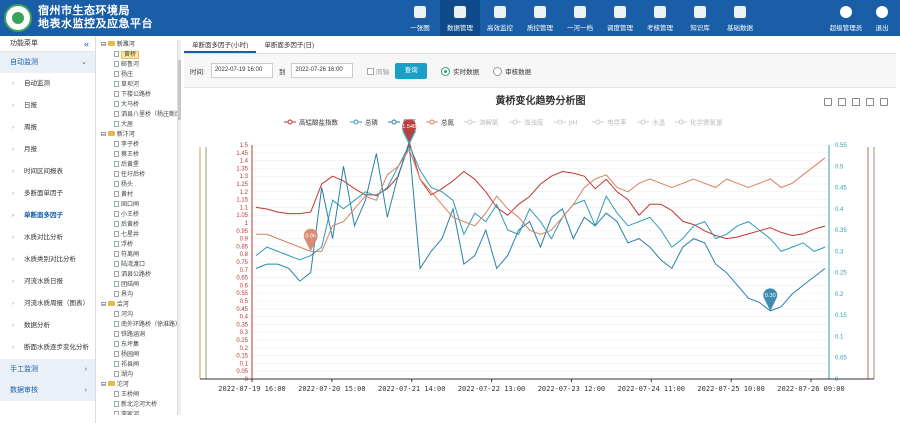  What do you see at coordinates (137, 395) in the screenshot?
I see `tree-node: 王桥闸` at bounding box center [137, 395].